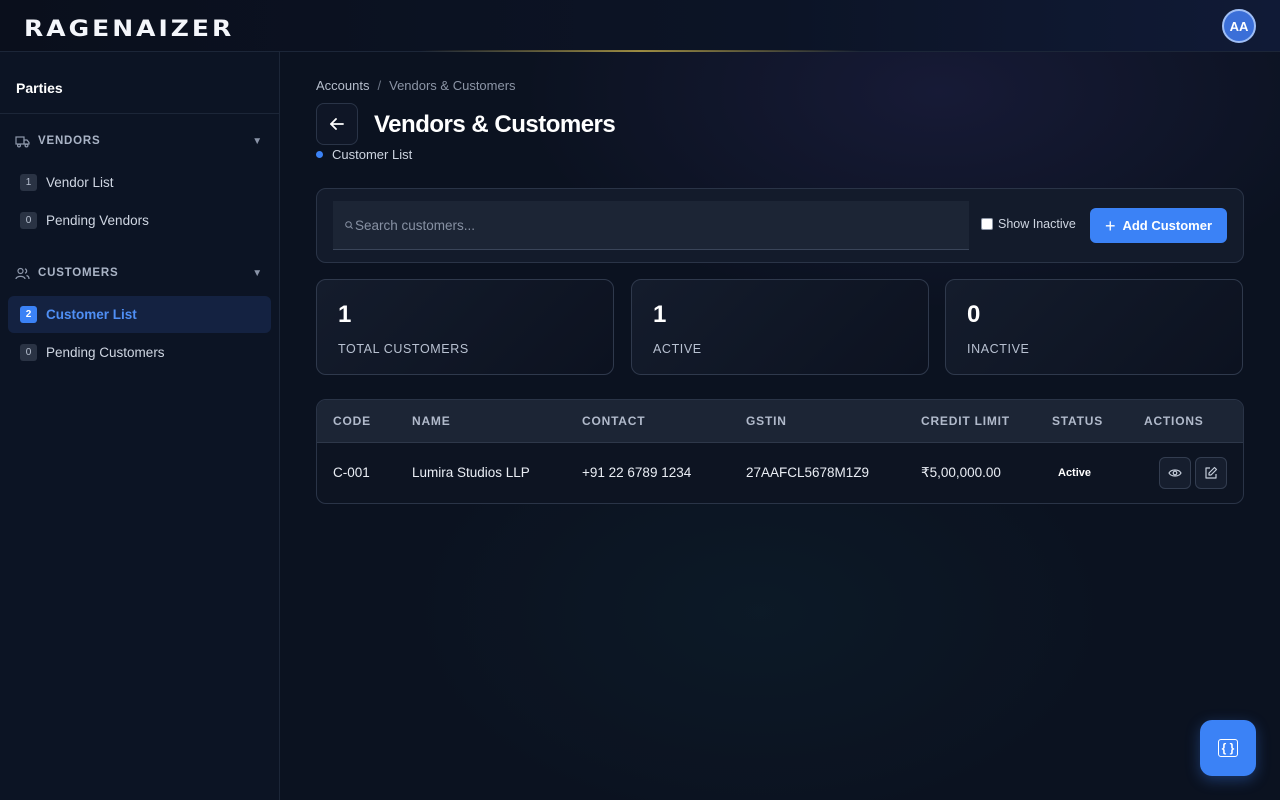  What do you see at coordinates (22, 273) in the screenshot?
I see `users-icon` at bounding box center [22, 273].